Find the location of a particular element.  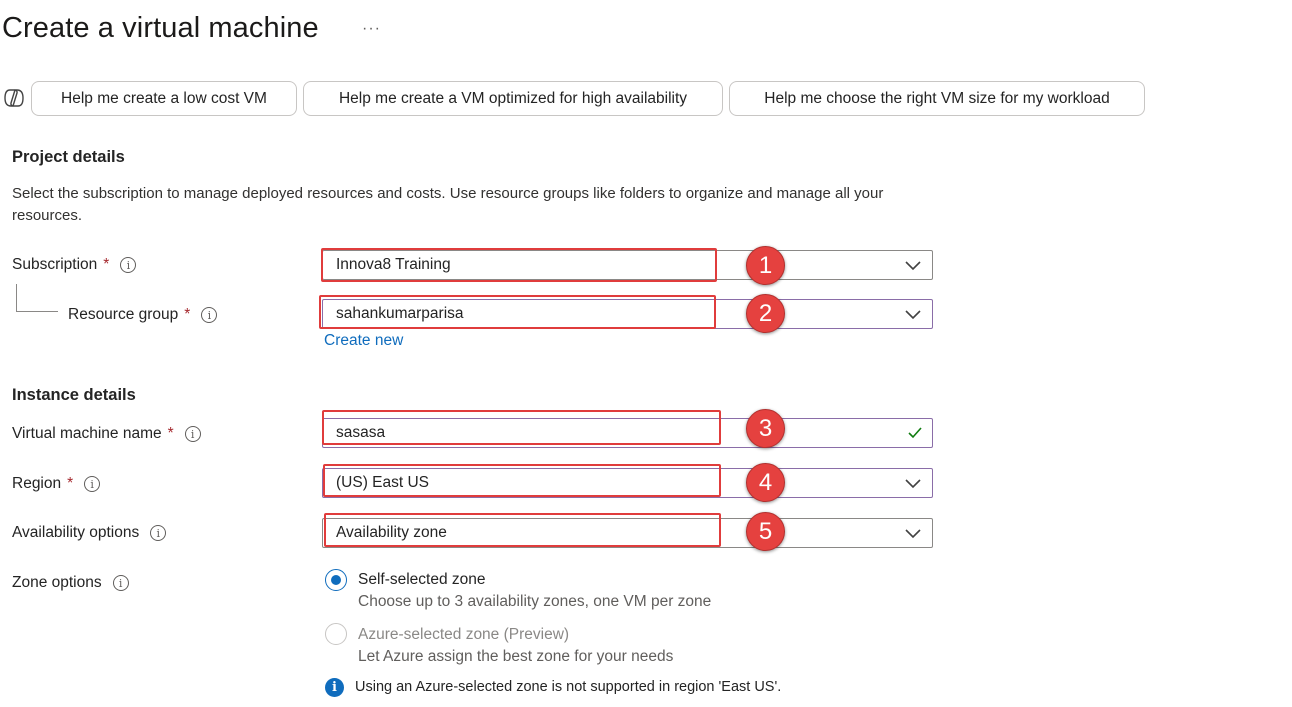

region-label-text: Region is located at coordinates (37, 483).